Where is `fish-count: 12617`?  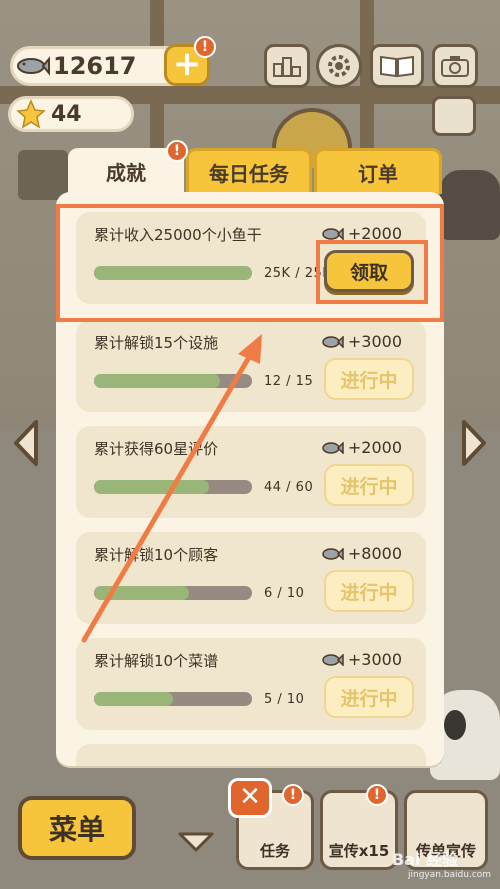
fish-count: 12617 is located at coordinates (95, 66).